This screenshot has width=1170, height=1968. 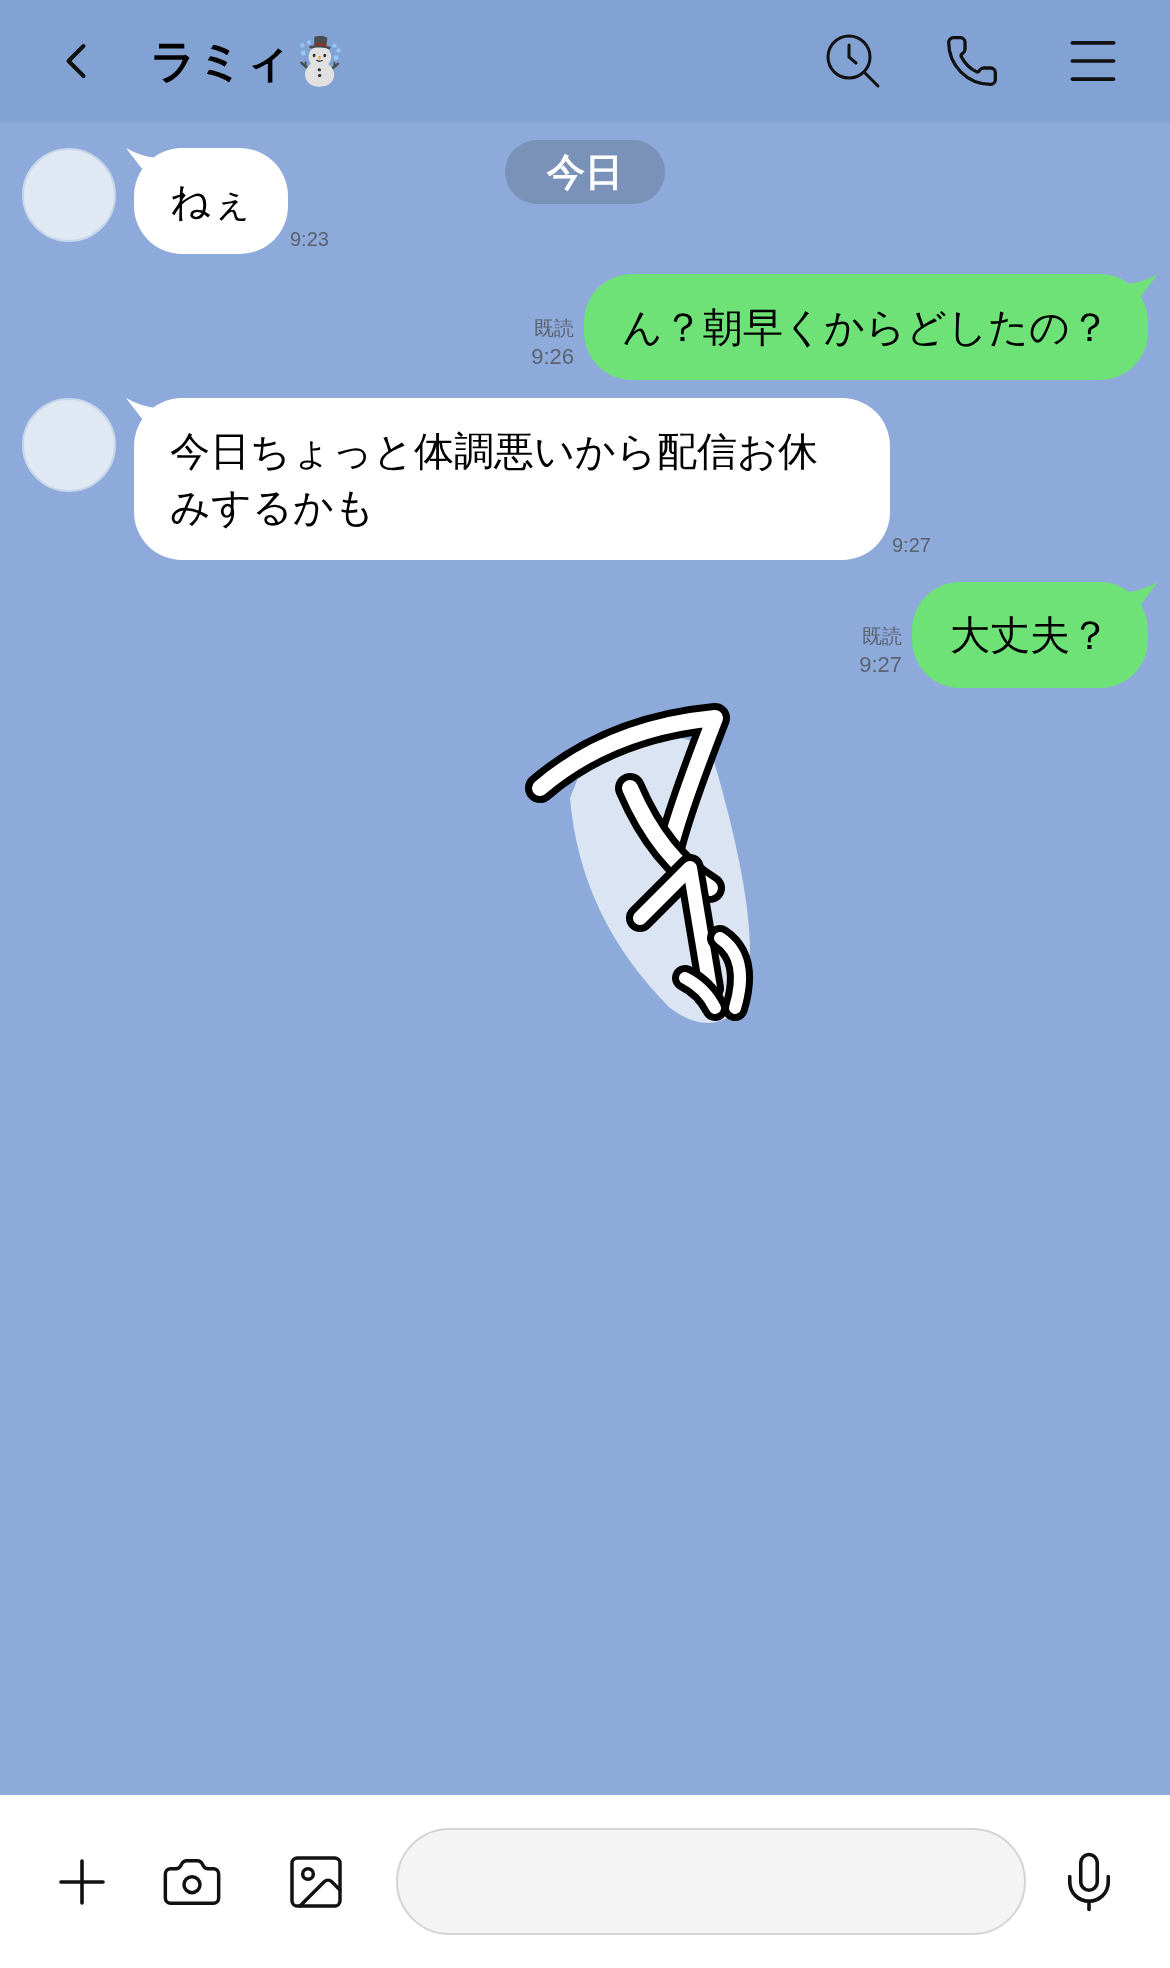 I want to click on message-bubble: 今日ちょっと体調悪いから配信お休みするかも, so click(x=512, y=479).